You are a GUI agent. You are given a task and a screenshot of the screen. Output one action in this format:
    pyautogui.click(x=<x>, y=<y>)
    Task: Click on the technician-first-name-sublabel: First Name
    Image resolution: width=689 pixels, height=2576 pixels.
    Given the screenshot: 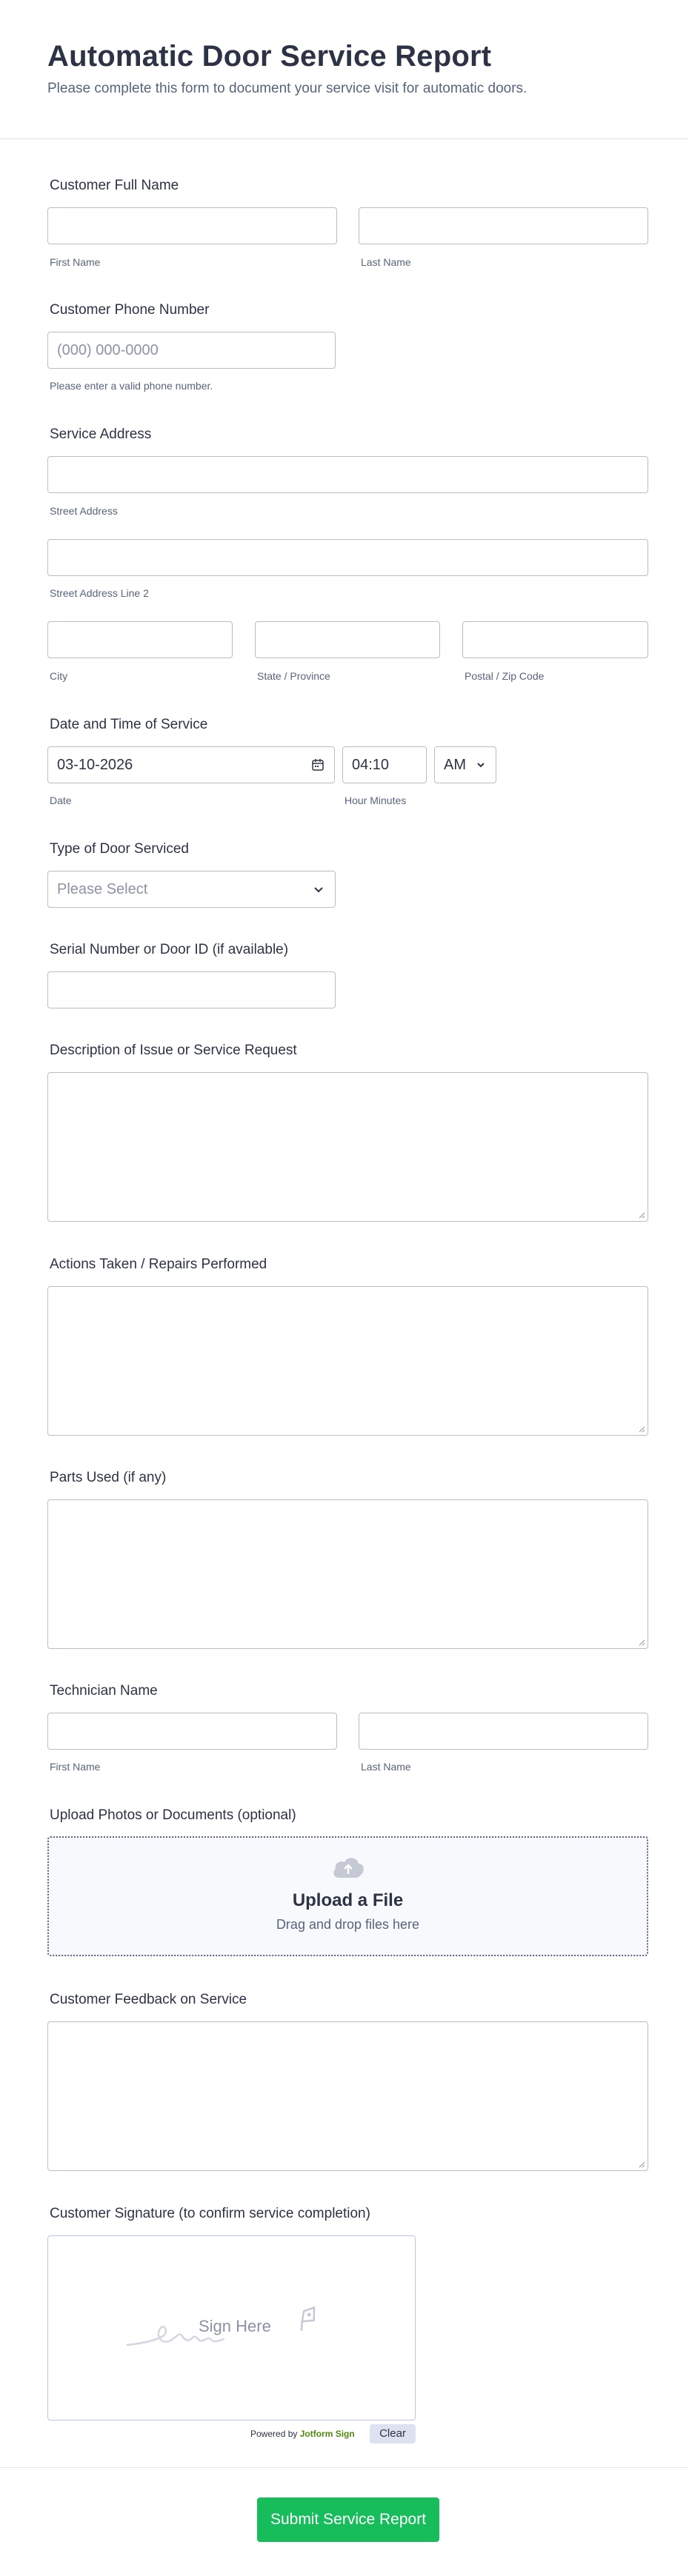 What is the action you would take?
    pyautogui.click(x=75, y=1767)
    